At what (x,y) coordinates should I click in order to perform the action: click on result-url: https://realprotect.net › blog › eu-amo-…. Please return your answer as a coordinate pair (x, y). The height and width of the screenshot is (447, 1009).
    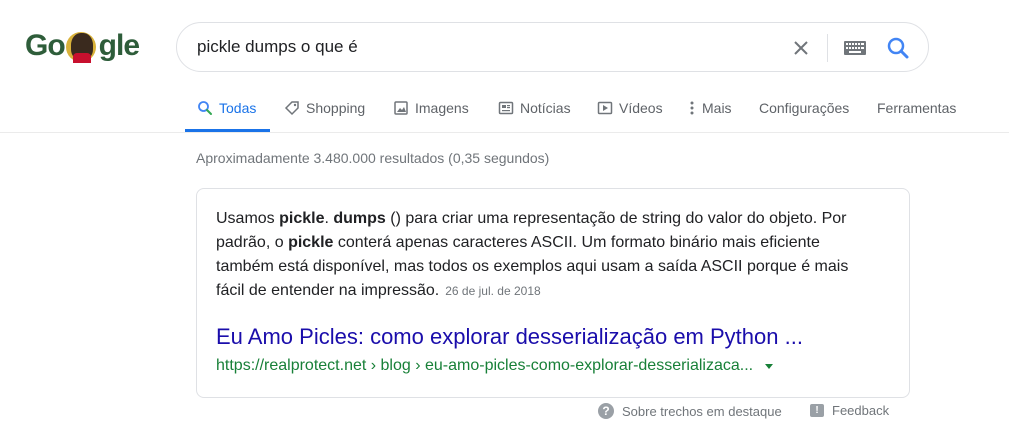
    Looking at the image, I should click on (495, 366).